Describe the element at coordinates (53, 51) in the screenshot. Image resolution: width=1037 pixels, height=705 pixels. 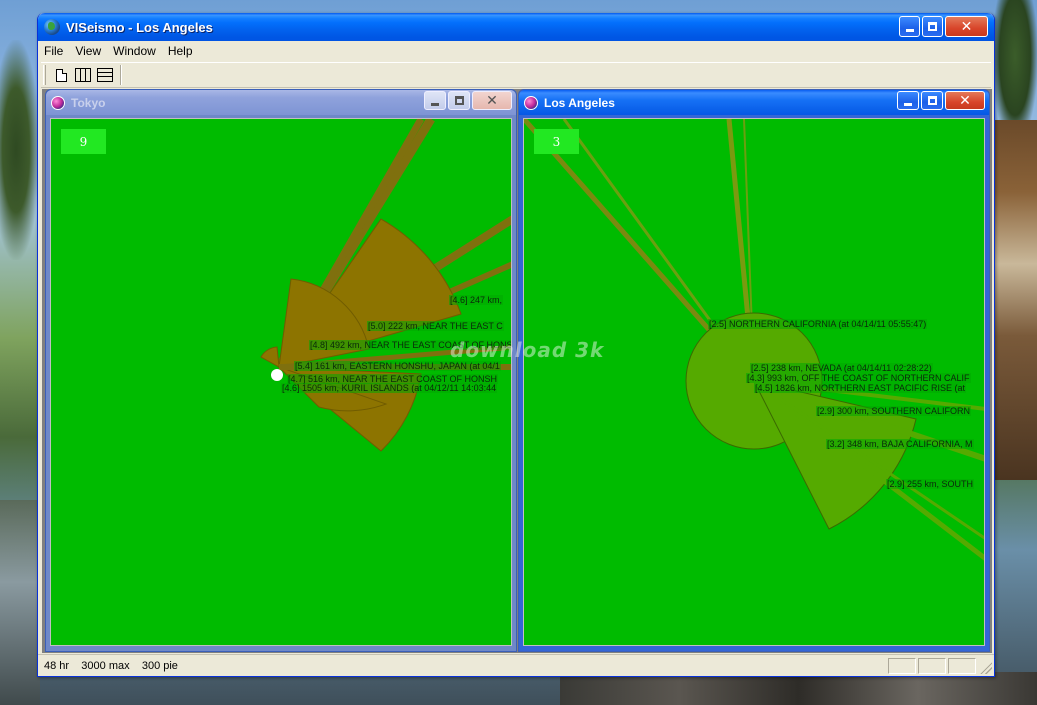
I see `menu-file: File` at that location.